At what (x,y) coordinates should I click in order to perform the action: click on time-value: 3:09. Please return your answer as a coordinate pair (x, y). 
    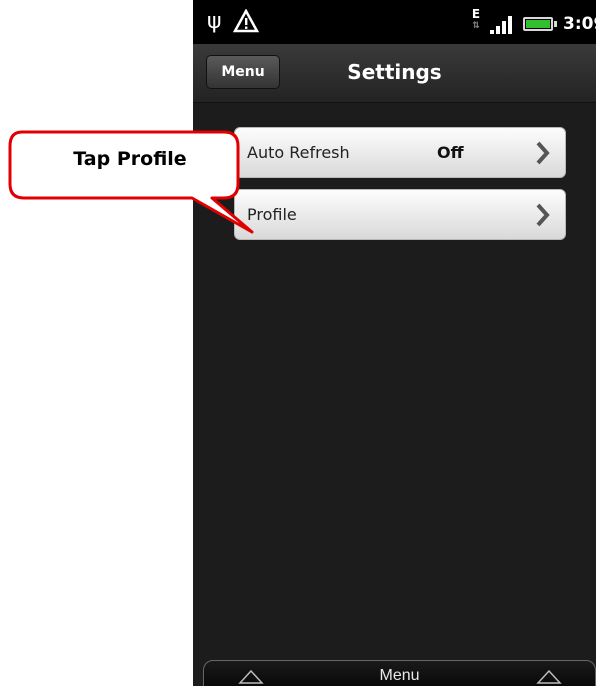
    Looking at the image, I should click on (579, 24).